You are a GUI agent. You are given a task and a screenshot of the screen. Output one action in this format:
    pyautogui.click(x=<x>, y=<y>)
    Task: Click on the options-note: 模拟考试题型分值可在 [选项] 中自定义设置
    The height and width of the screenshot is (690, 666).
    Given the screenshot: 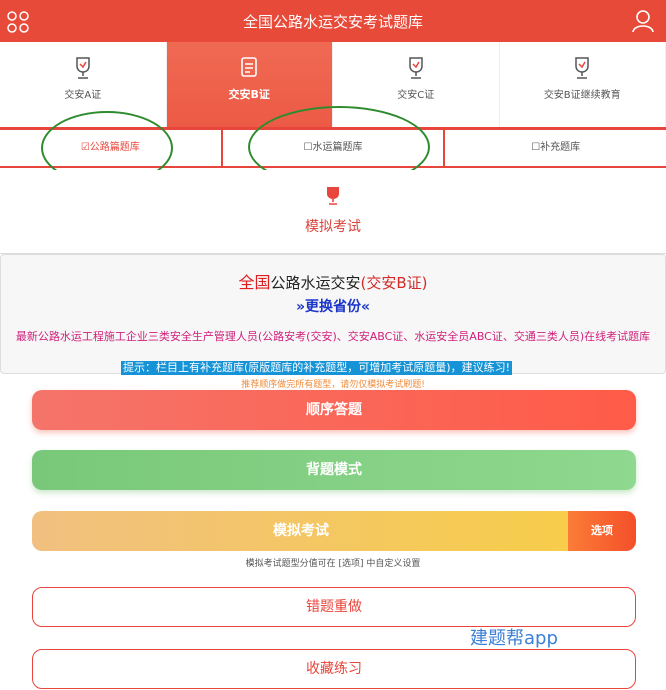 What is the action you would take?
    pyautogui.click(x=333, y=564)
    